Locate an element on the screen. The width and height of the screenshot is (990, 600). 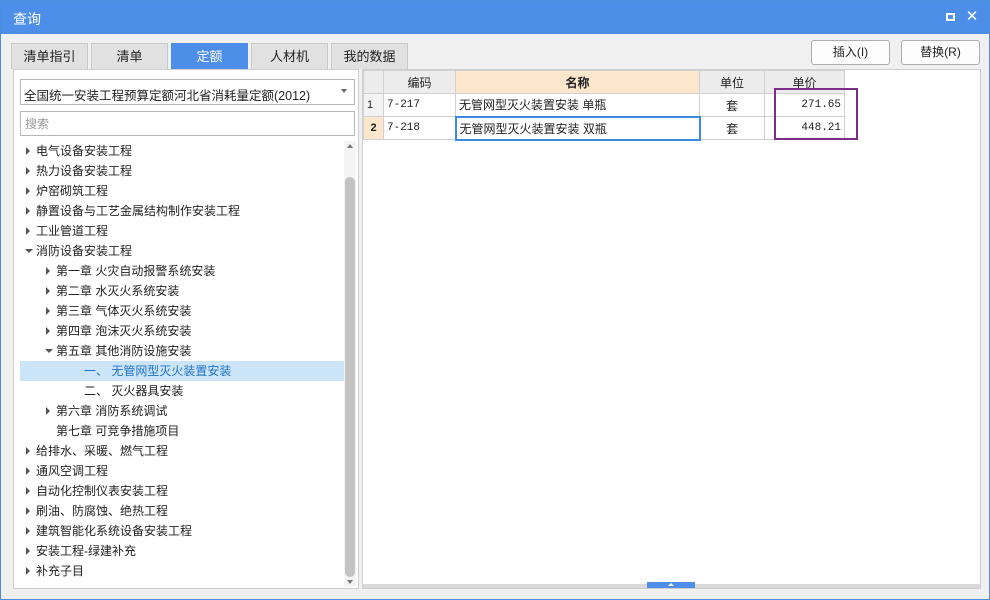
tree-item: 第三章 气体灭火系统安装 is located at coordinates (182, 311).